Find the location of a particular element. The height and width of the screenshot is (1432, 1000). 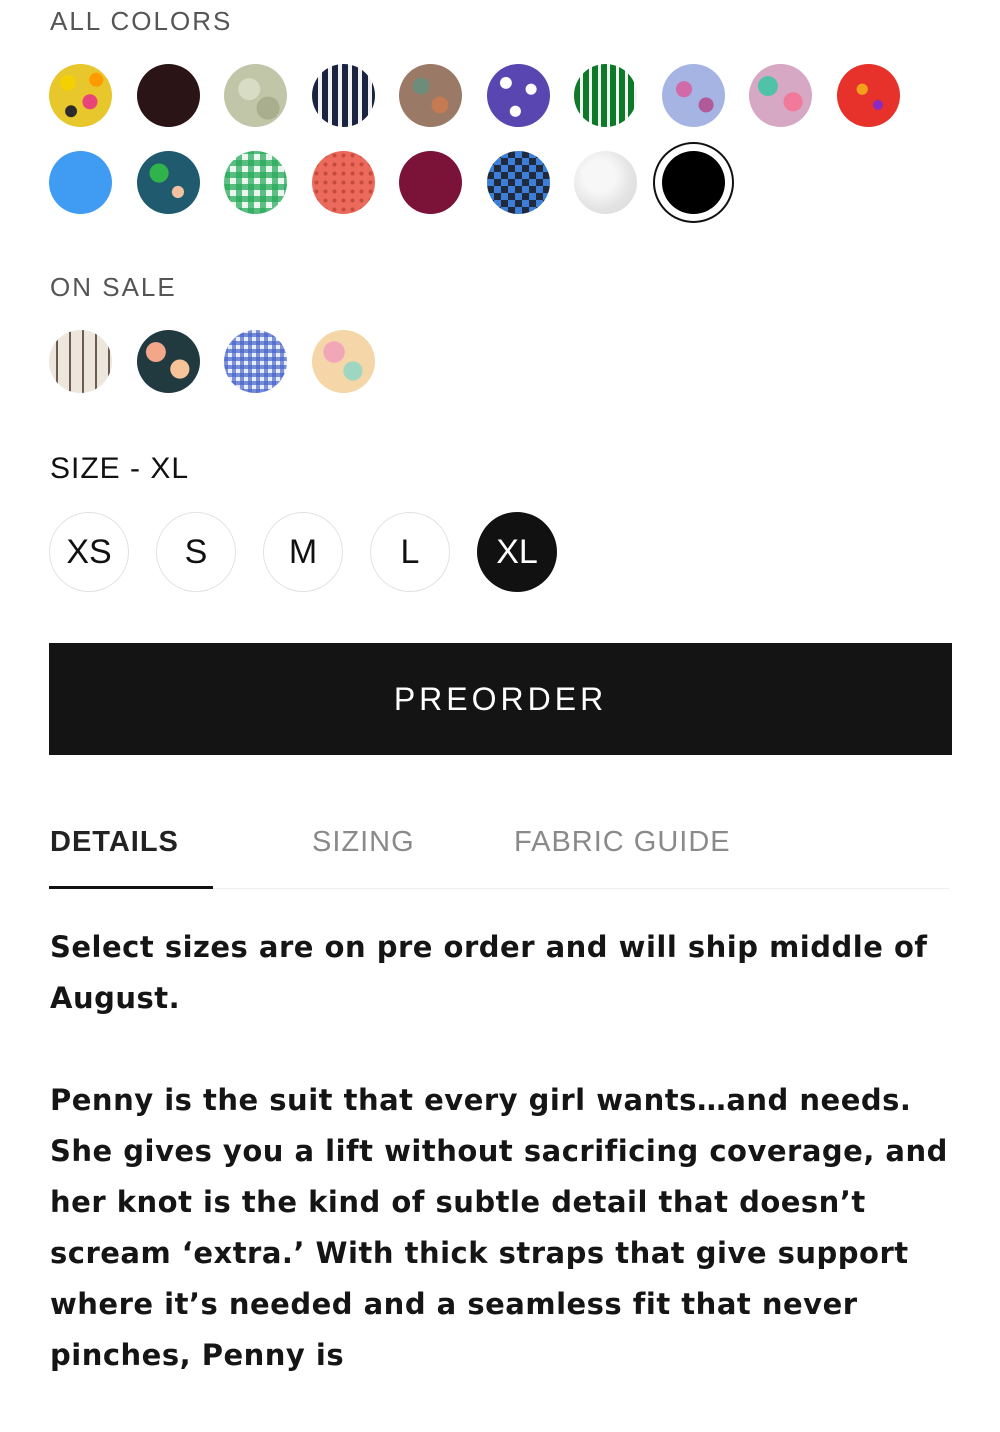

size-m-button: M is located at coordinates (303, 552).